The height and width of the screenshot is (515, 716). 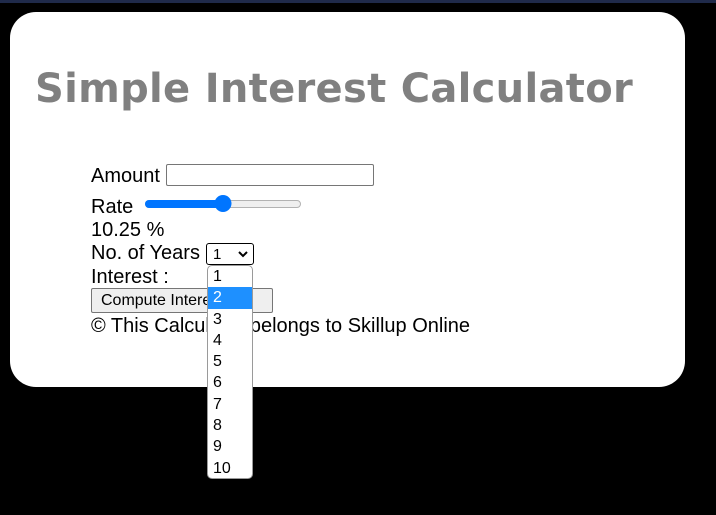 I want to click on chevron-down-icon, so click(x=243, y=254).